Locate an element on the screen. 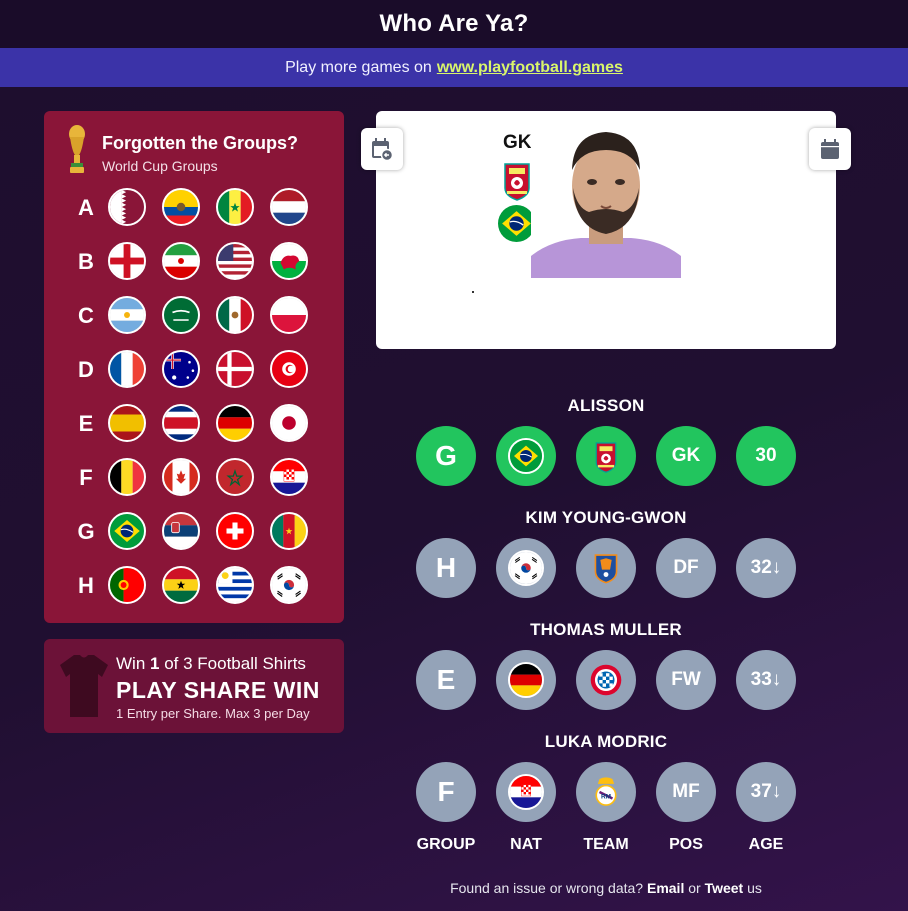  morocco-flag-icon is located at coordinates (235, 477).